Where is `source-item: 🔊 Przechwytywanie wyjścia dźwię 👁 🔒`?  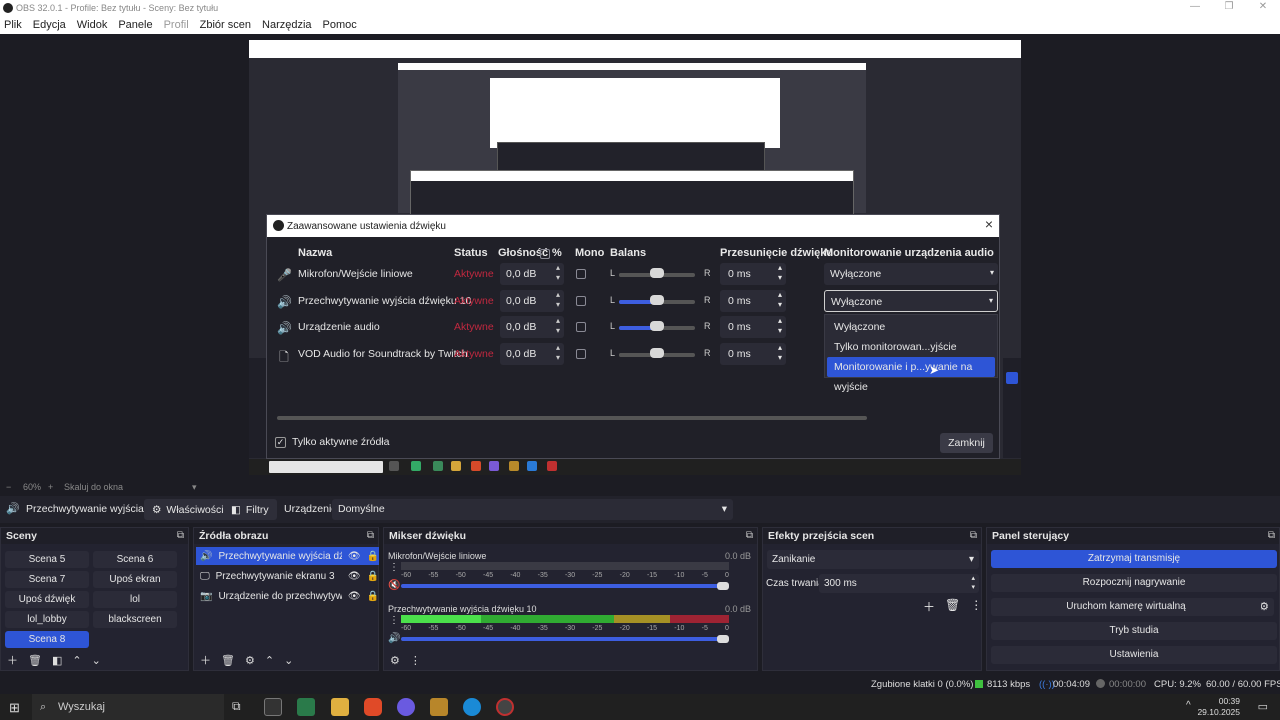 source-item: 🔊 Przechwytywanie wyjścia dźwię 👁 🔒 is located at coordinates (287, 556).